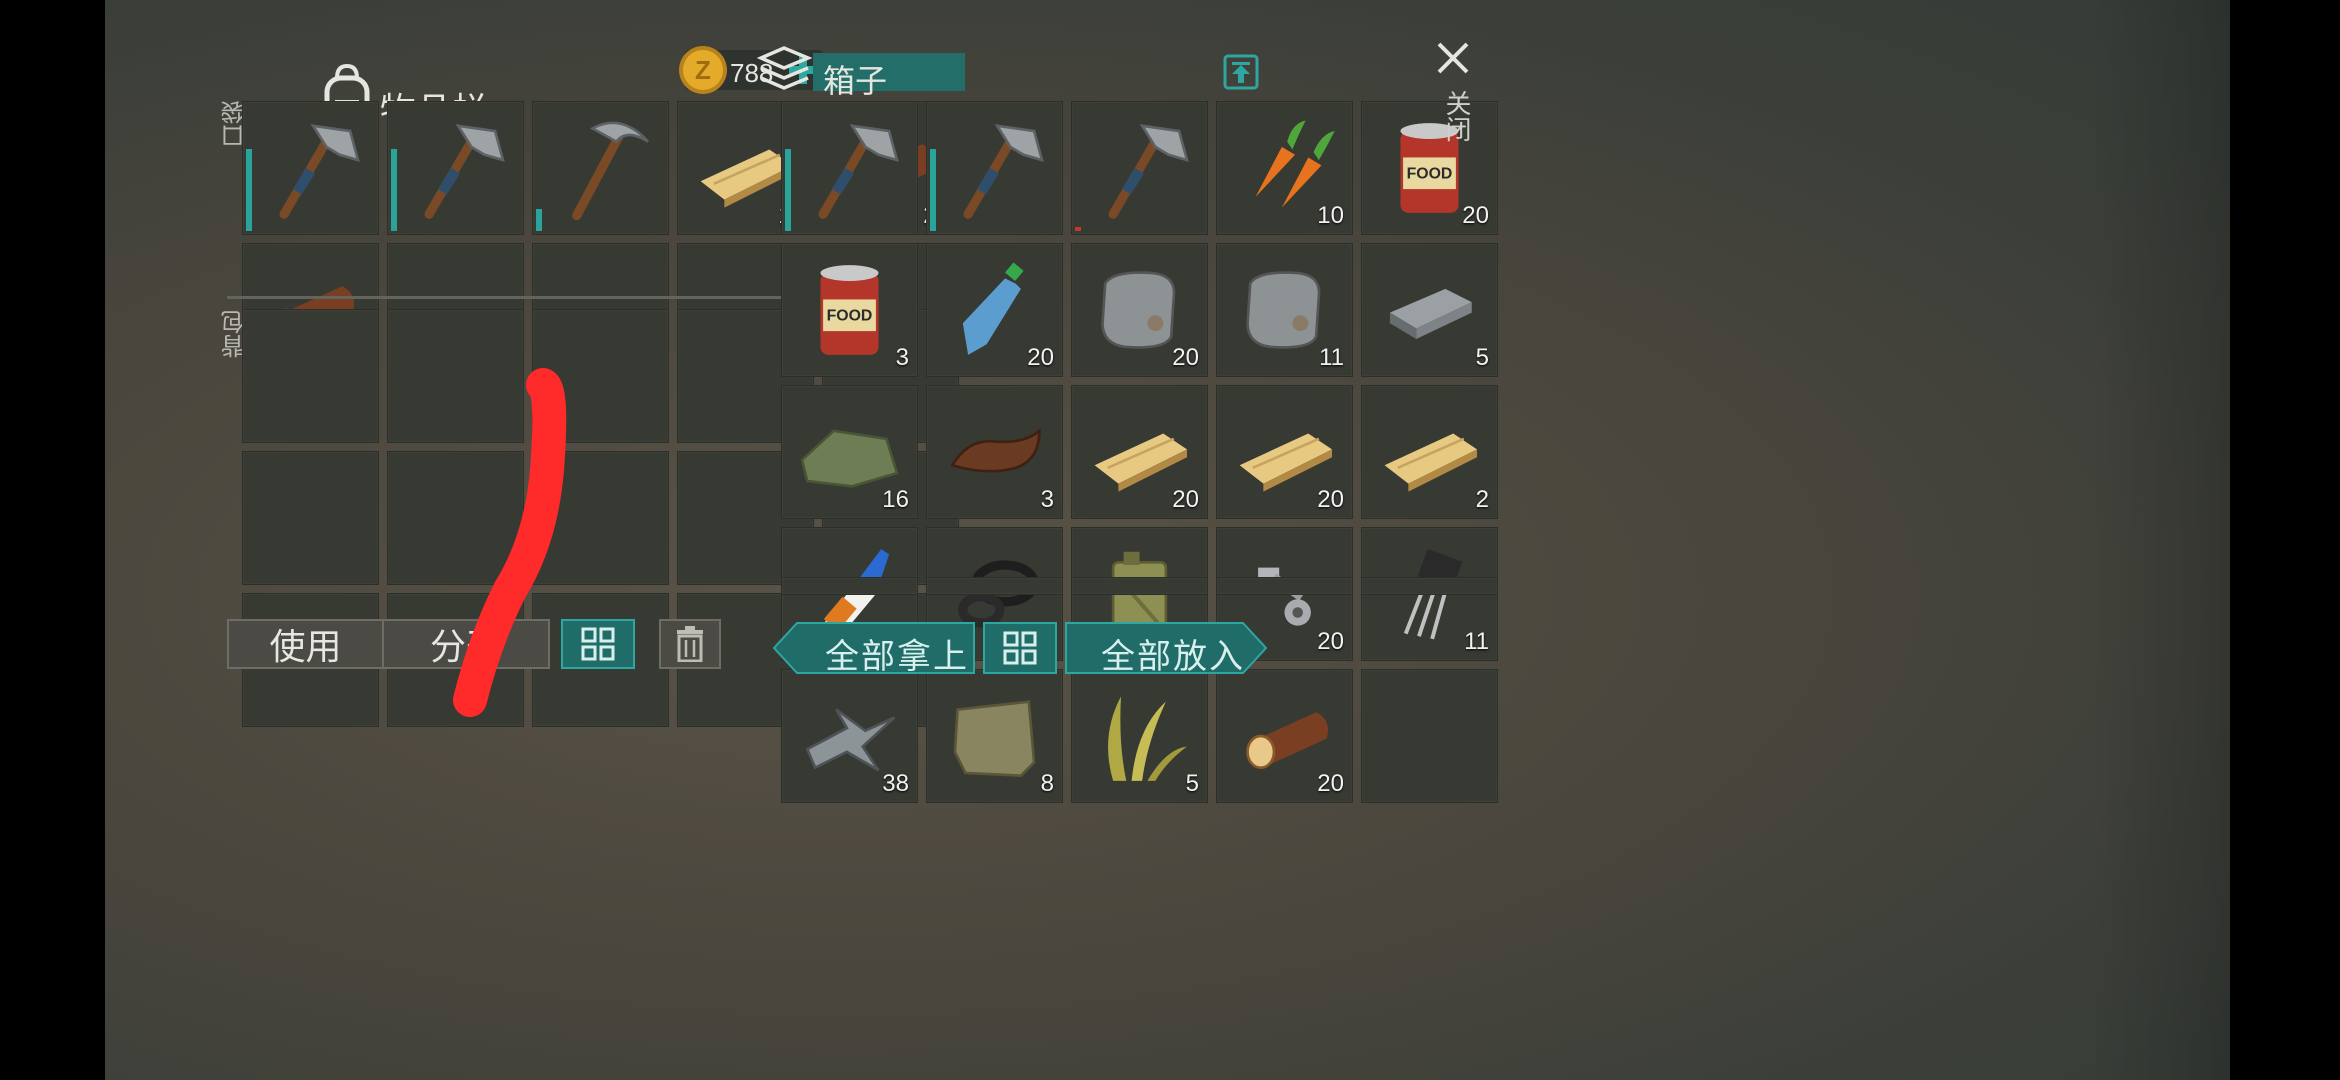 Image resolution: width=2340 pixels, height=1080 pixels. What do you see at coordinates (510, 542) in the screenshot?
I see `red-annotation-stroke` at bounding box center [510, 542].